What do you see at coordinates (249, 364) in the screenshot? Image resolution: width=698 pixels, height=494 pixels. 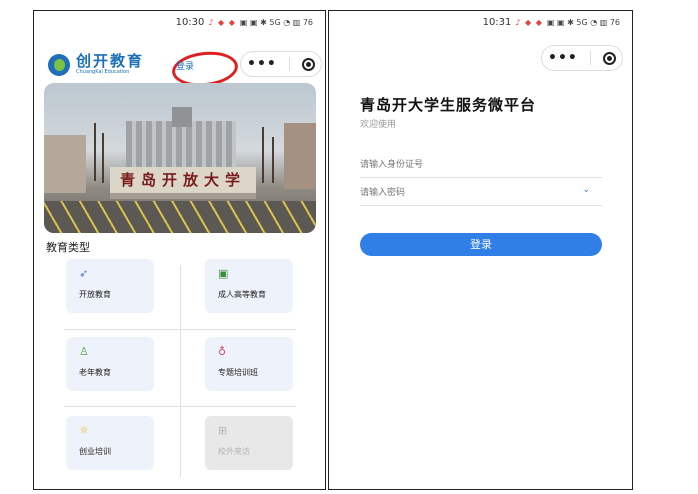 I see `tile-special-training: ♁ 专题培训班` at bounding box center [249, 364].